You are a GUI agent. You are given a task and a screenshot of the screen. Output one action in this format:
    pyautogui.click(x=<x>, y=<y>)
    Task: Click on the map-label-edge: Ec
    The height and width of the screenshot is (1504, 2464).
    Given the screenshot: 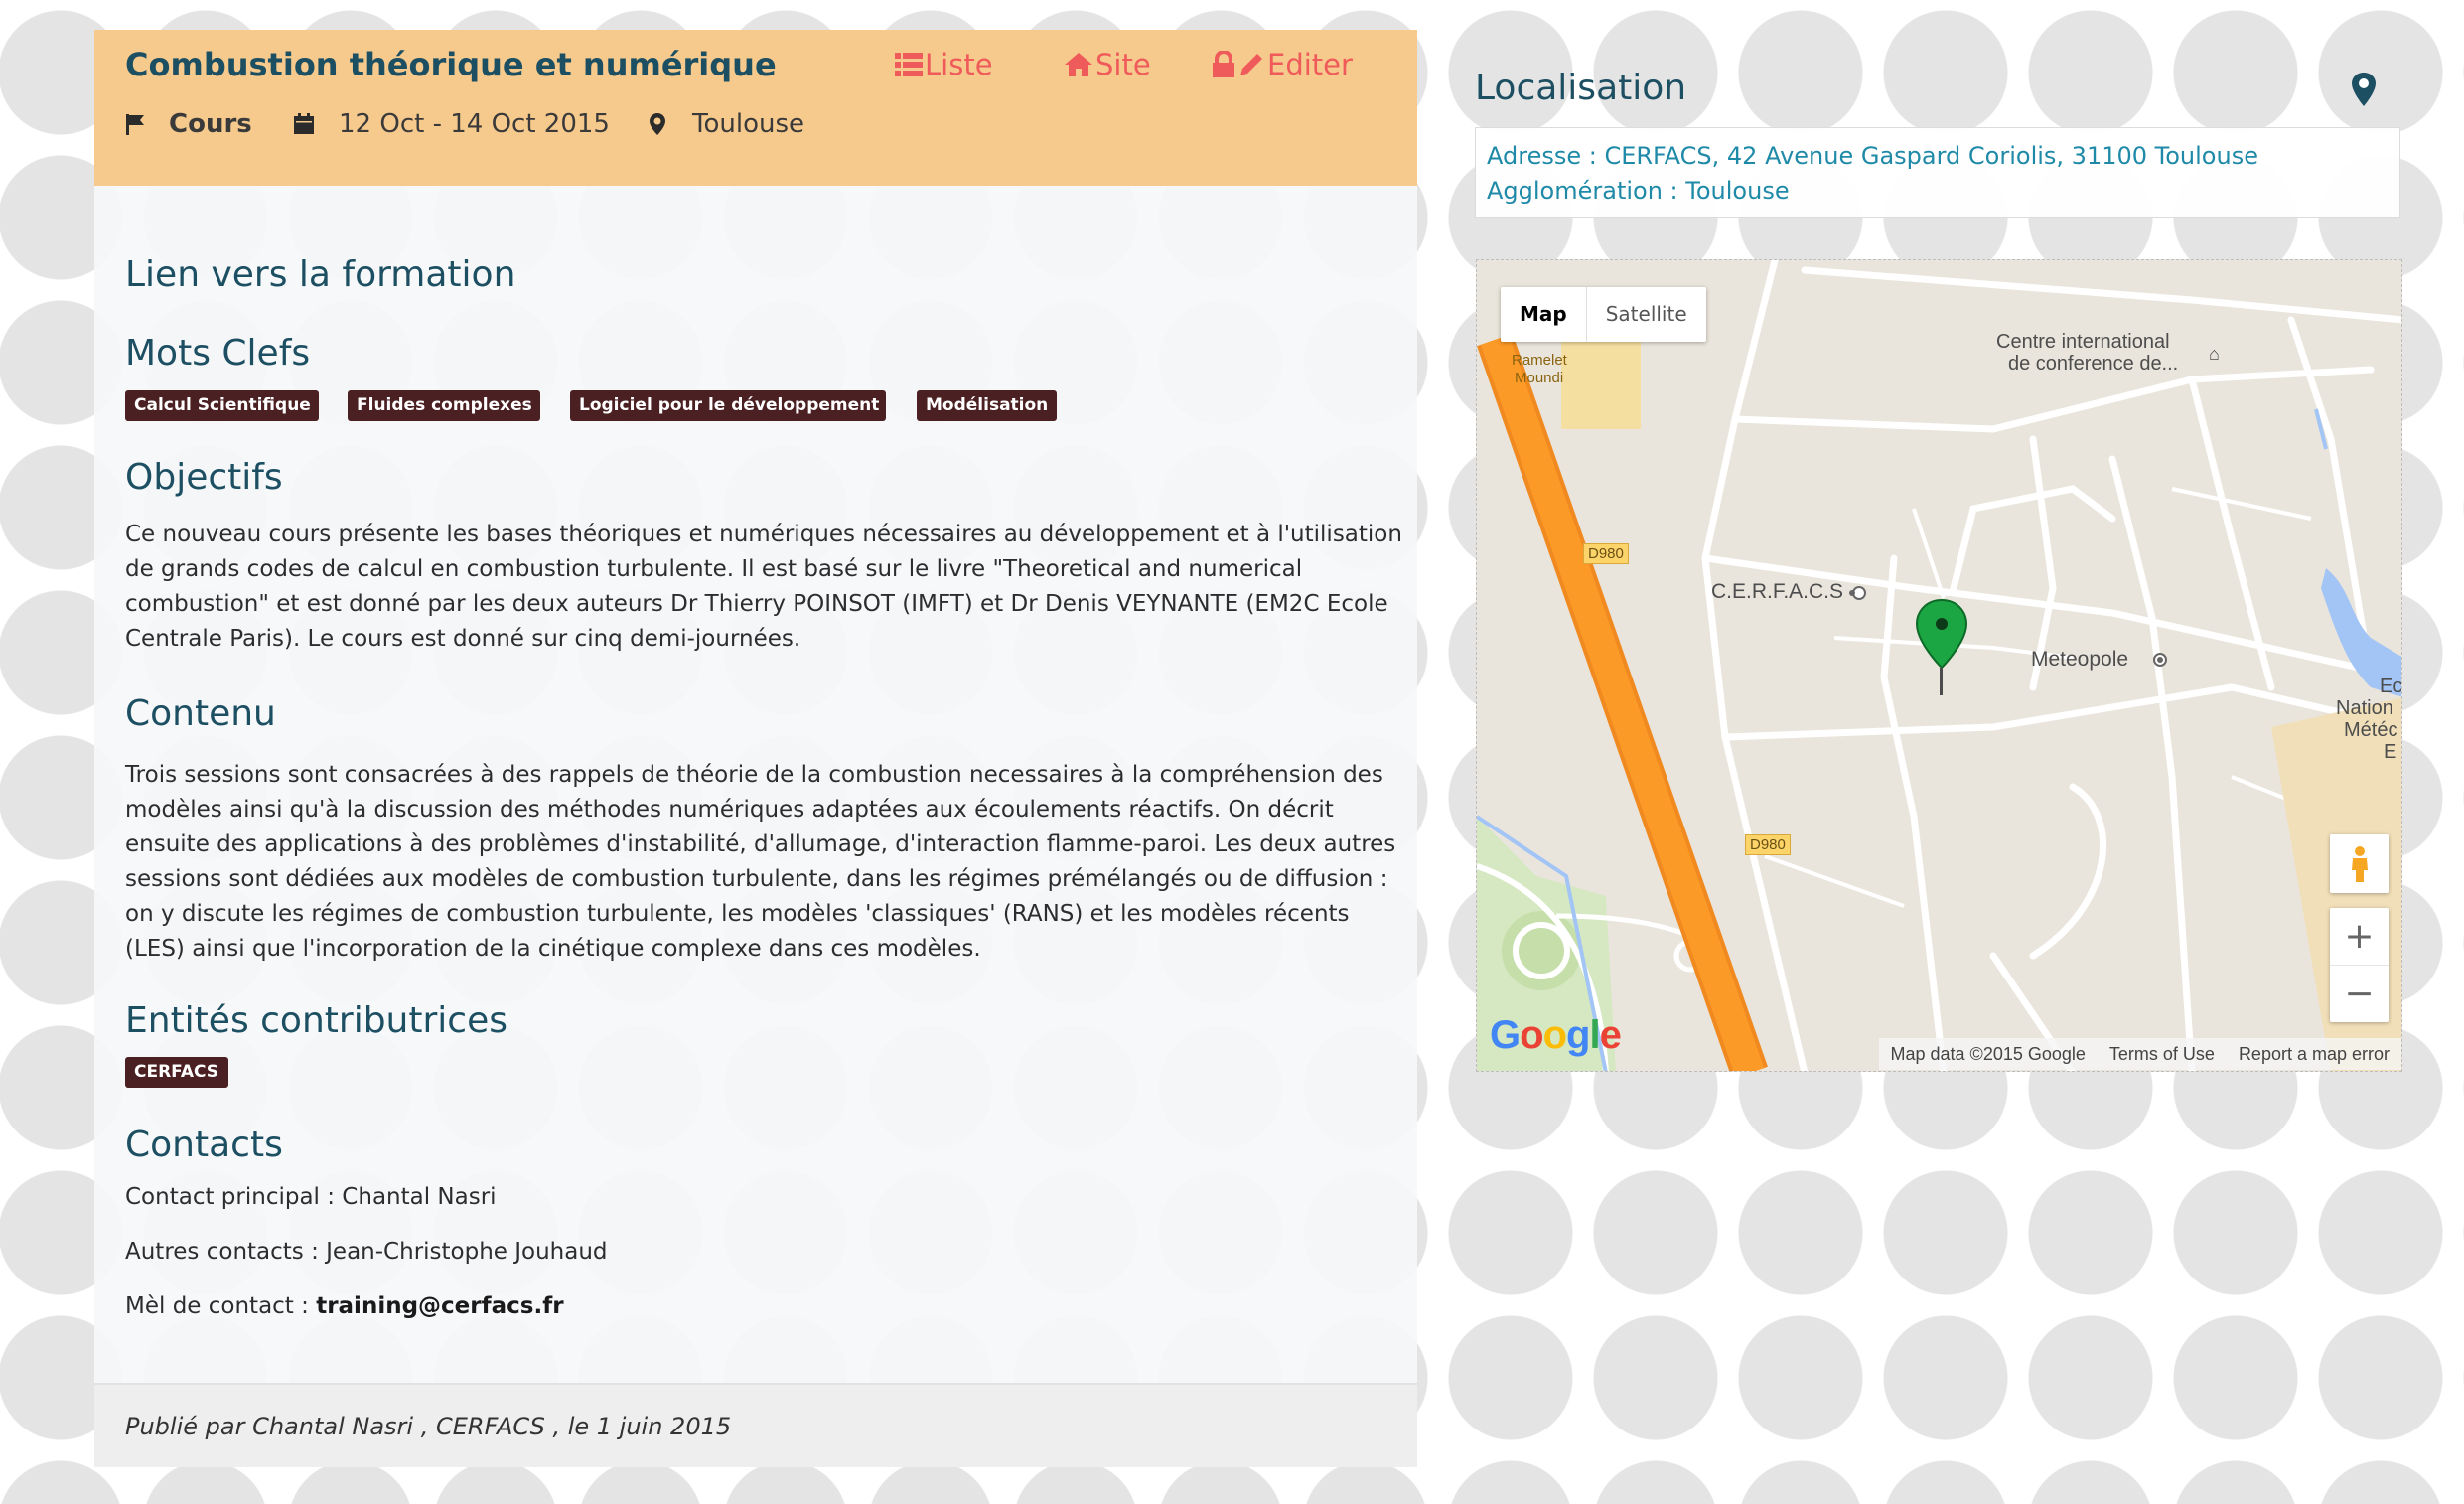 What is the action you would take?
    pyautogui.click(x=2391, y=686)
    